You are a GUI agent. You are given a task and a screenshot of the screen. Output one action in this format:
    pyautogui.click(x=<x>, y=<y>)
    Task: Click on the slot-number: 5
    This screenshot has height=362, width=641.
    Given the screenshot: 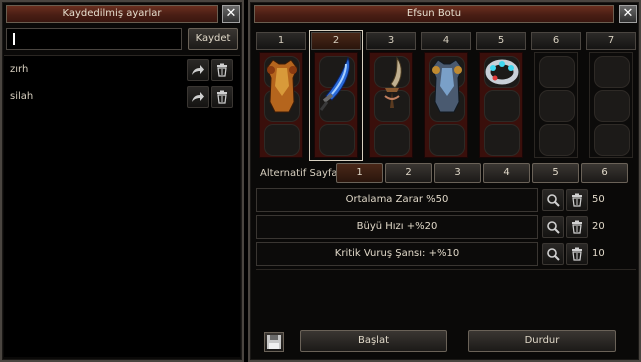 What is the action you would take?
    pyautogui.click(x=501, y=41)
    